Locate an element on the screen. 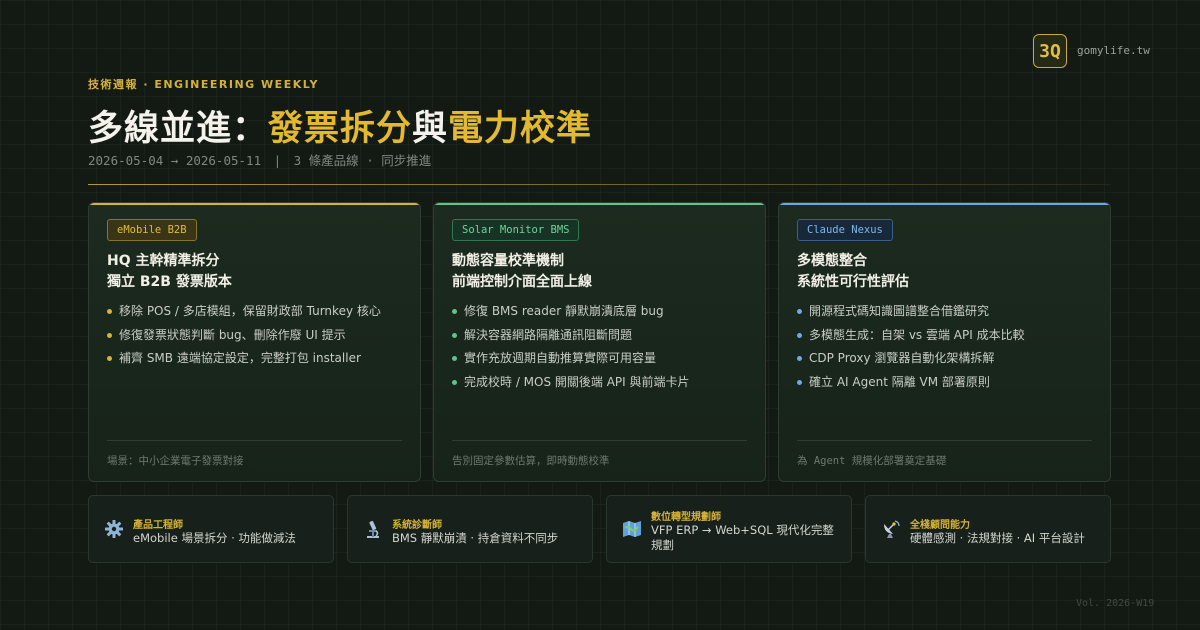 The height and width of the screenshot is (630, 1200). card-title-line: 前端控制介面全面上線 is located at coordinates (522, 282).